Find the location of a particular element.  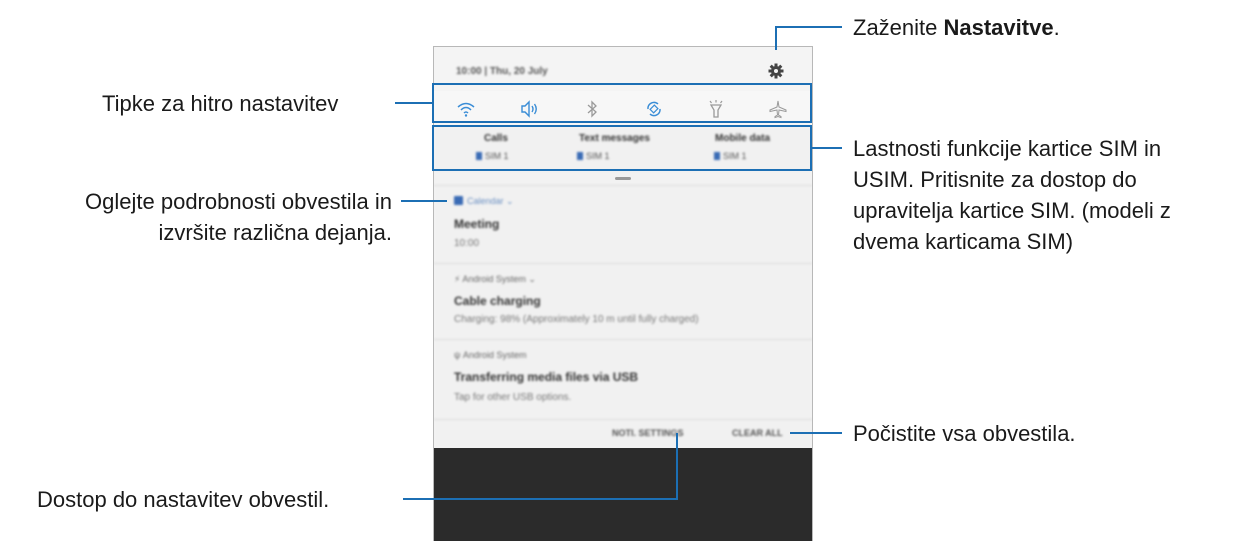

calendar-icon is located at coordinates (458, 200).